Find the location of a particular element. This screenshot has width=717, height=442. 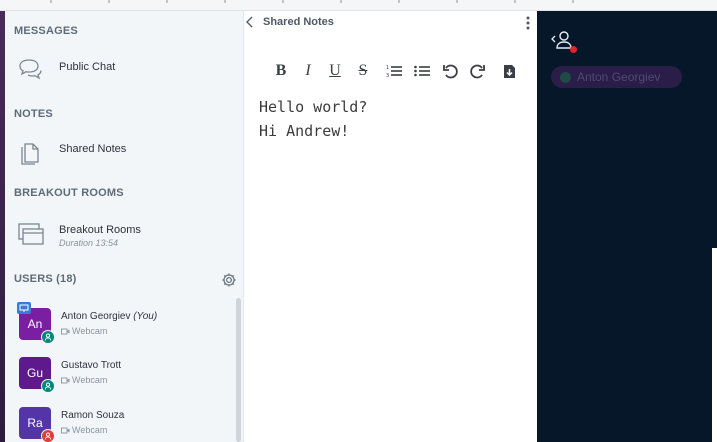

presenter-pill: Anton Georgiev is located at coordinates (616, 77).